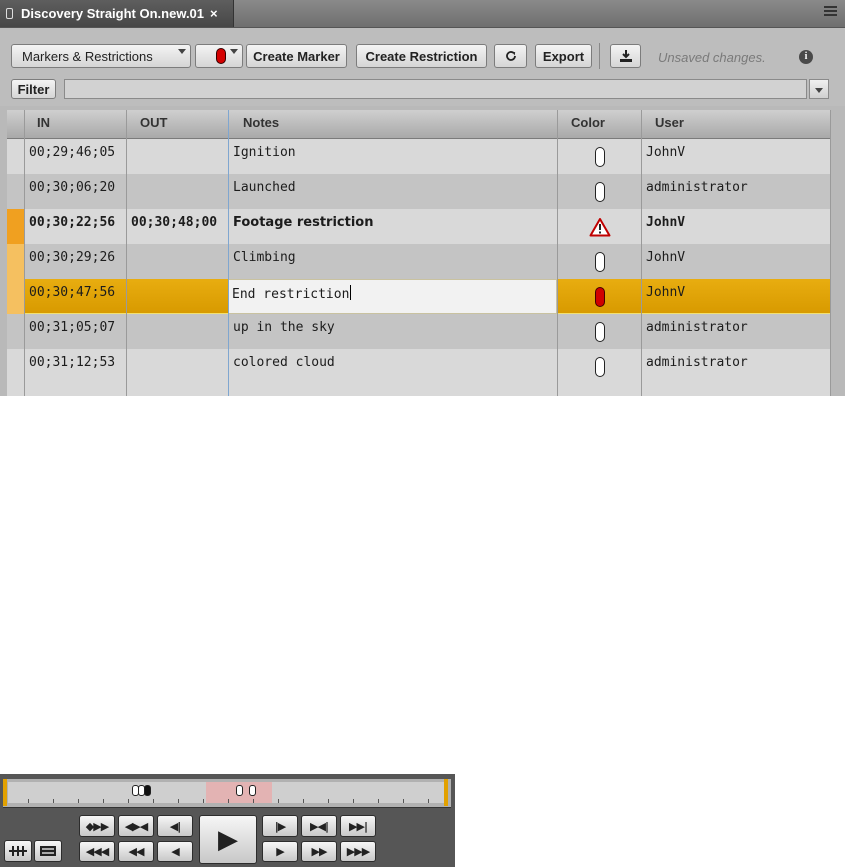 This screenshot has width=845, height=867. Describe the element at coordinates (599, 56) in the screenshot. I see `toolbar-divider` at that location.